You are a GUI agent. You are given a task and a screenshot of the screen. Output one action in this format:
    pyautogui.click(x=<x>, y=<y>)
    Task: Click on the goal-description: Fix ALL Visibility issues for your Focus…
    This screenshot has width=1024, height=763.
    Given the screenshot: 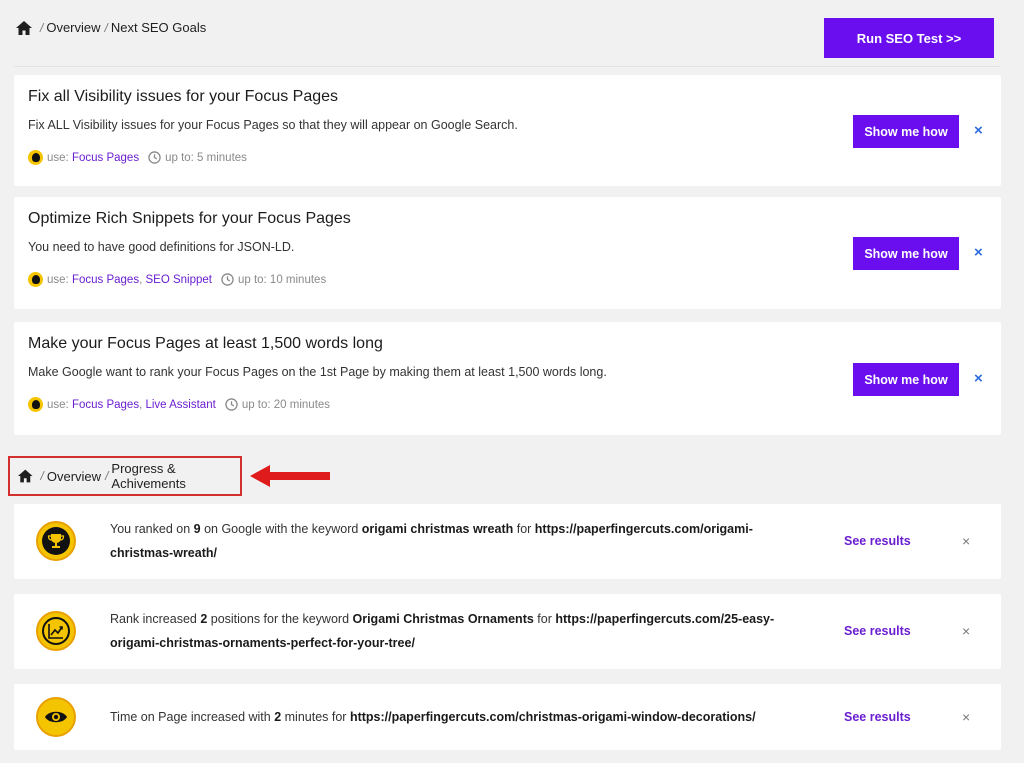 What is the action you would take?
    pyautogui.click(x=273, y=125)
    